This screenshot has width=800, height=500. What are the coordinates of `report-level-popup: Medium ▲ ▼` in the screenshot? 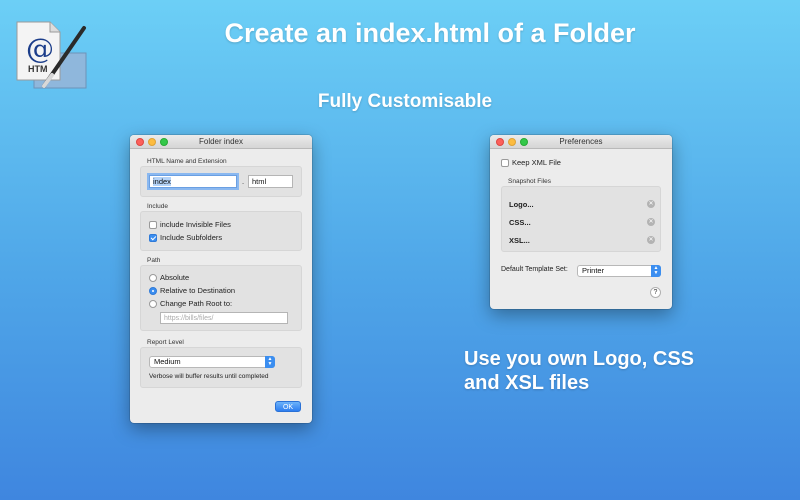 It's located at (212, 362).